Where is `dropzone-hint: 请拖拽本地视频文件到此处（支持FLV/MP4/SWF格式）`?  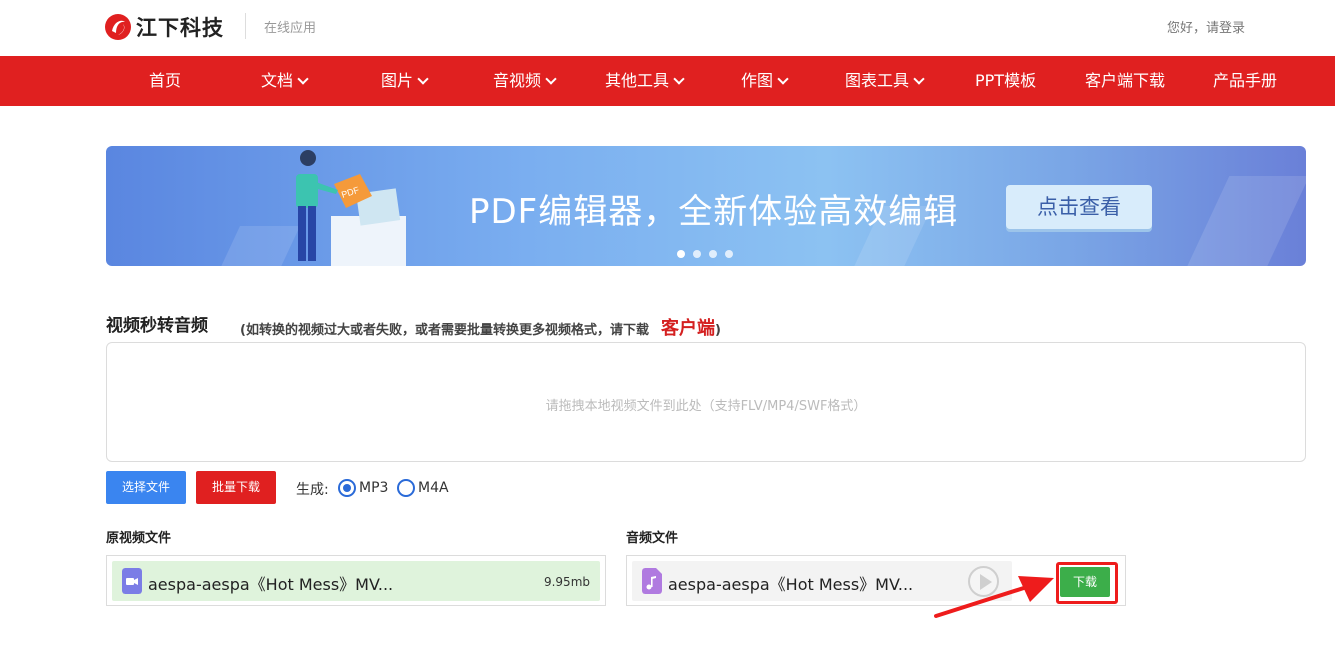
dropzone-hint: 请拖拽本地视频文件到此处（支持FLV/MP4/SWF格式） is located at coordinates (706, 406).